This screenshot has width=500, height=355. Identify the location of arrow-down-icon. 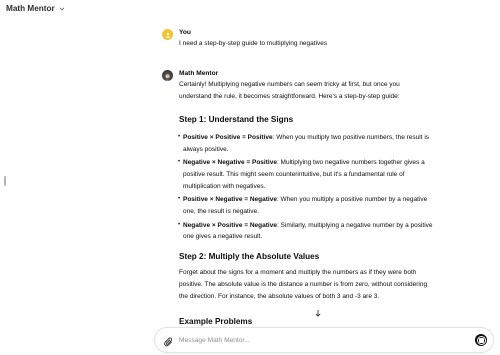
(318, 313).